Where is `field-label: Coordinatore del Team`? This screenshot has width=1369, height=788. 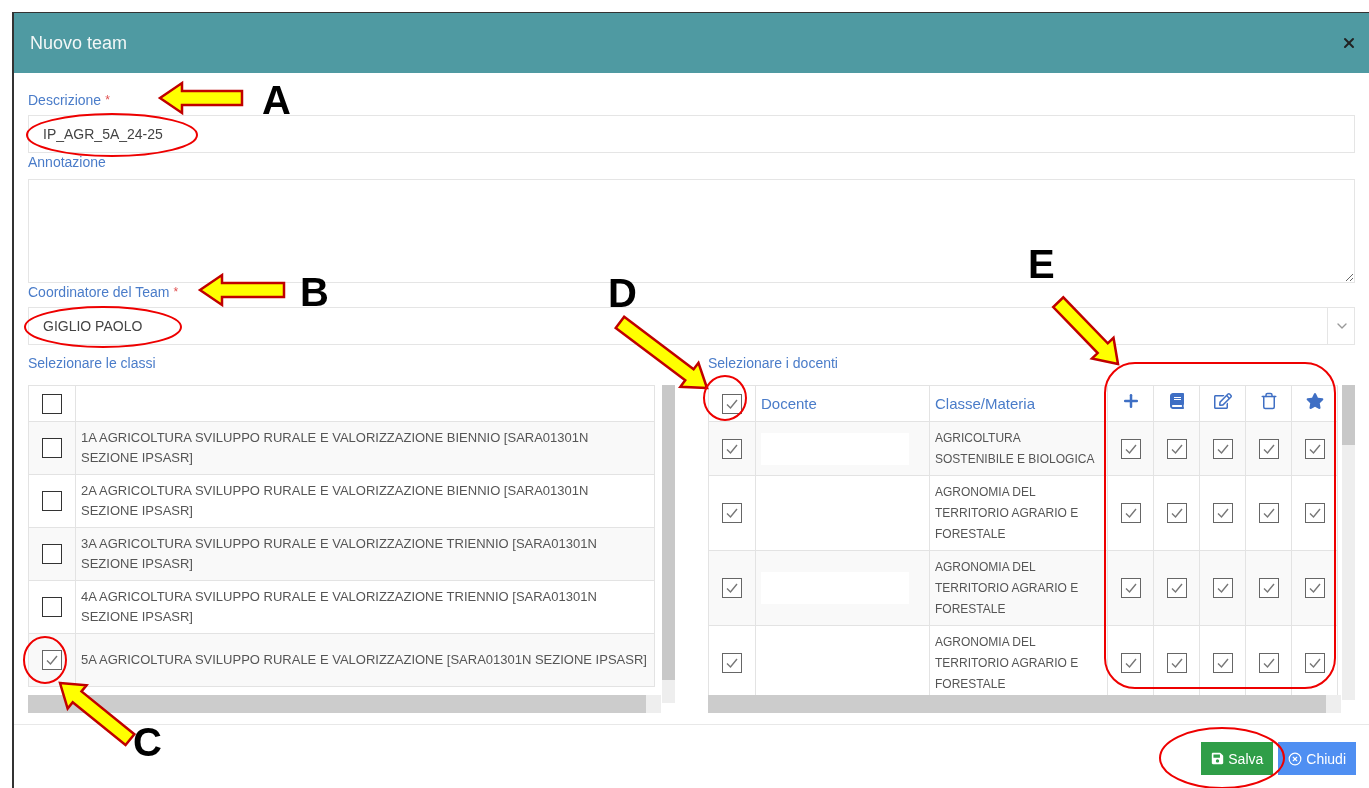 field-label: Coordinatore del Team is located at coordinates (99, 292).